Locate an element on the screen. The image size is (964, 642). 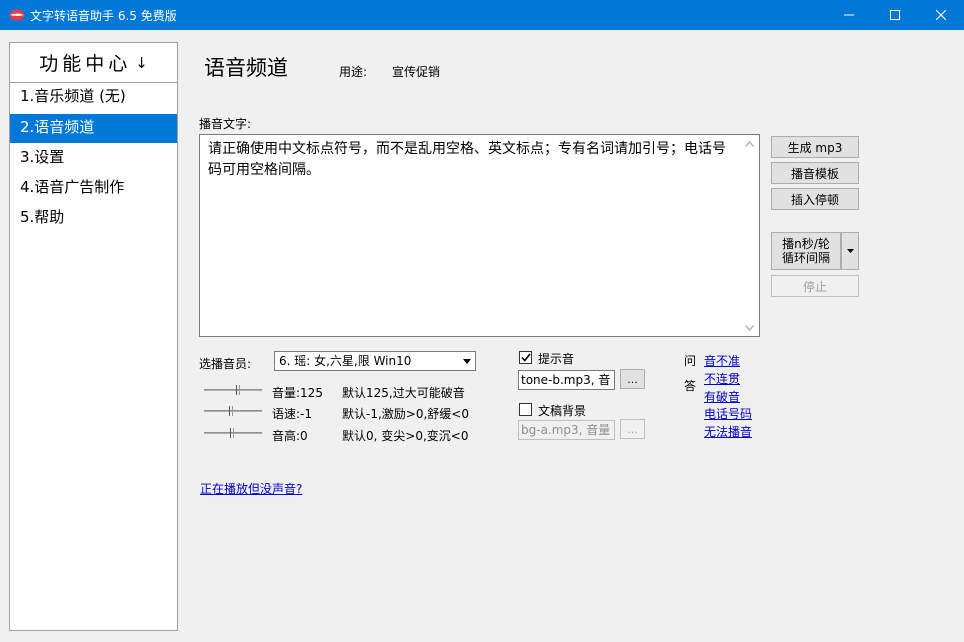
function-center-header: 功能中心 ↓ is located at coordinates (93, 63).